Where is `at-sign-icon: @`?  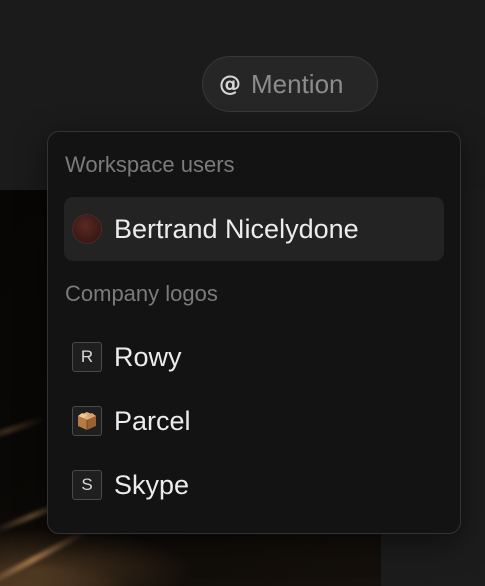 at-sign-icon: @ is located at coordinates (230, 84).